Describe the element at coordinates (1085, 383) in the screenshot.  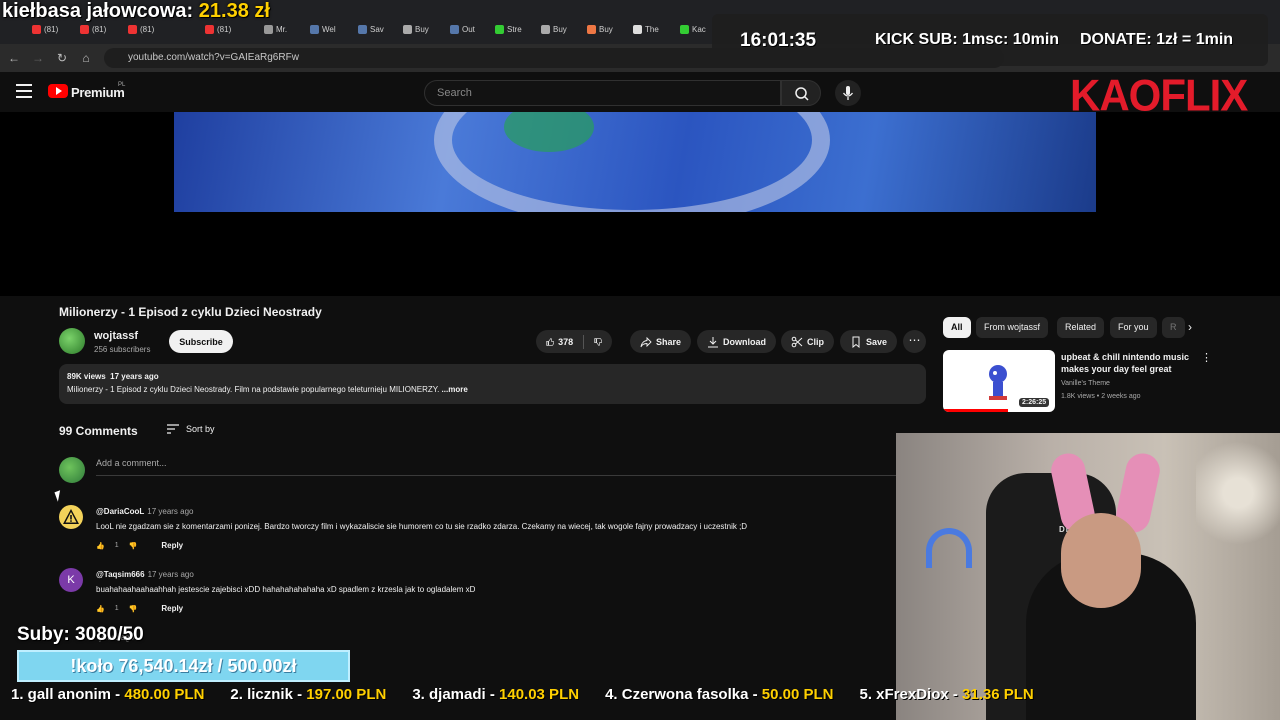
I see `recommendation-channel: Vanille's Theme` at that location.